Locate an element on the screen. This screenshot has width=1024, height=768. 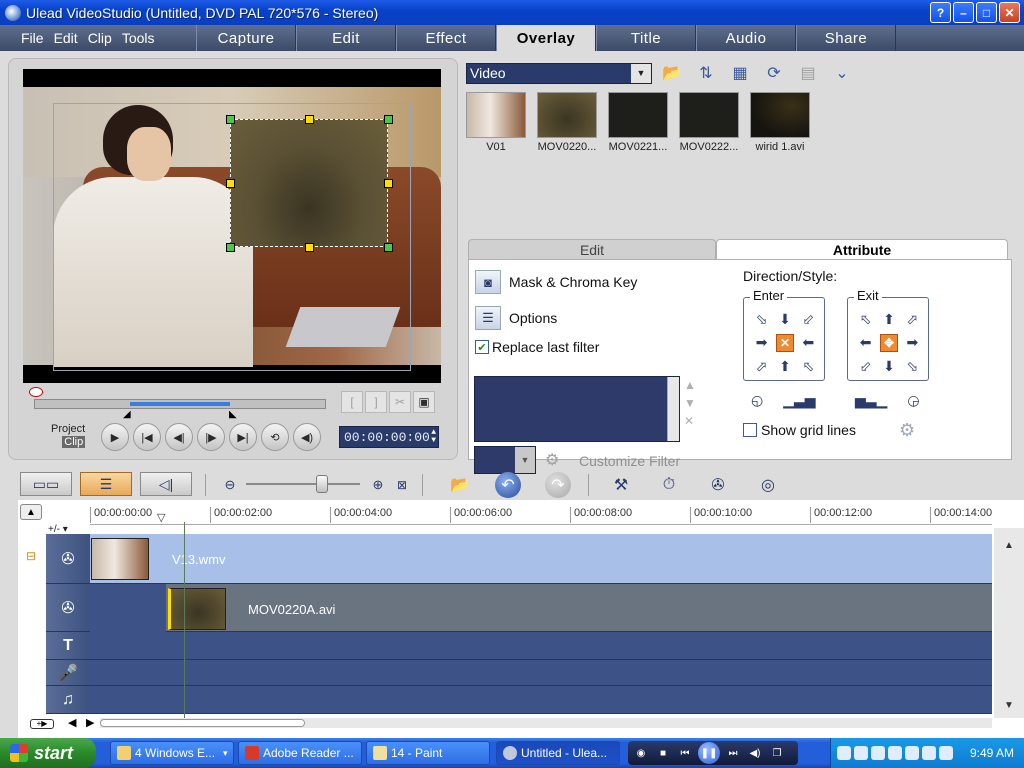
enlarge-icon: ▣ is located at coordinates (424, 402).